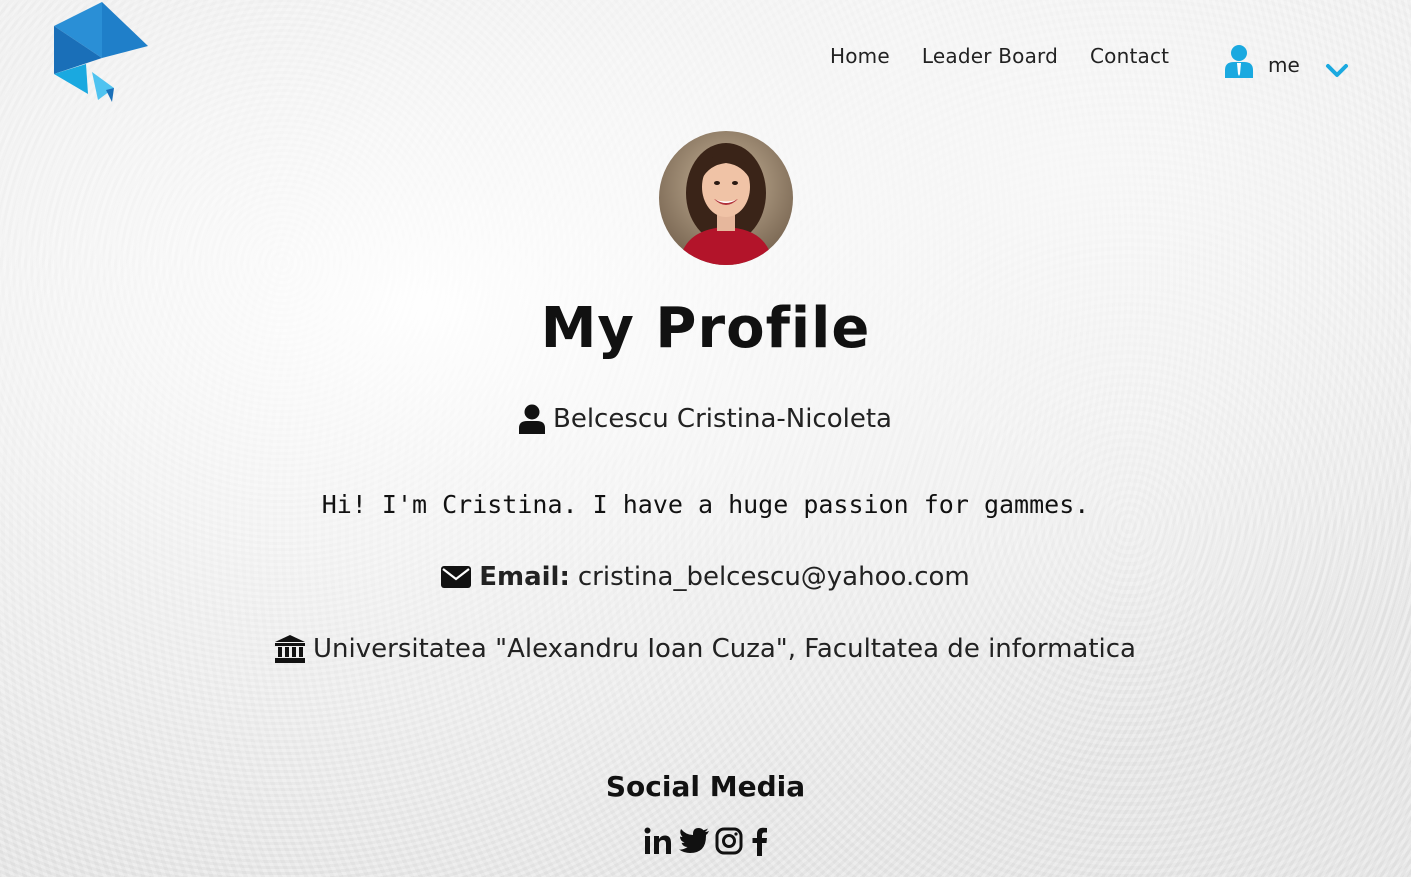 The height and width of the screenshot is (877, 1411). What do you see at coordinates (693, 841) in the screenshot?
I see `twitter-icon` at bounding box center [693, 841].